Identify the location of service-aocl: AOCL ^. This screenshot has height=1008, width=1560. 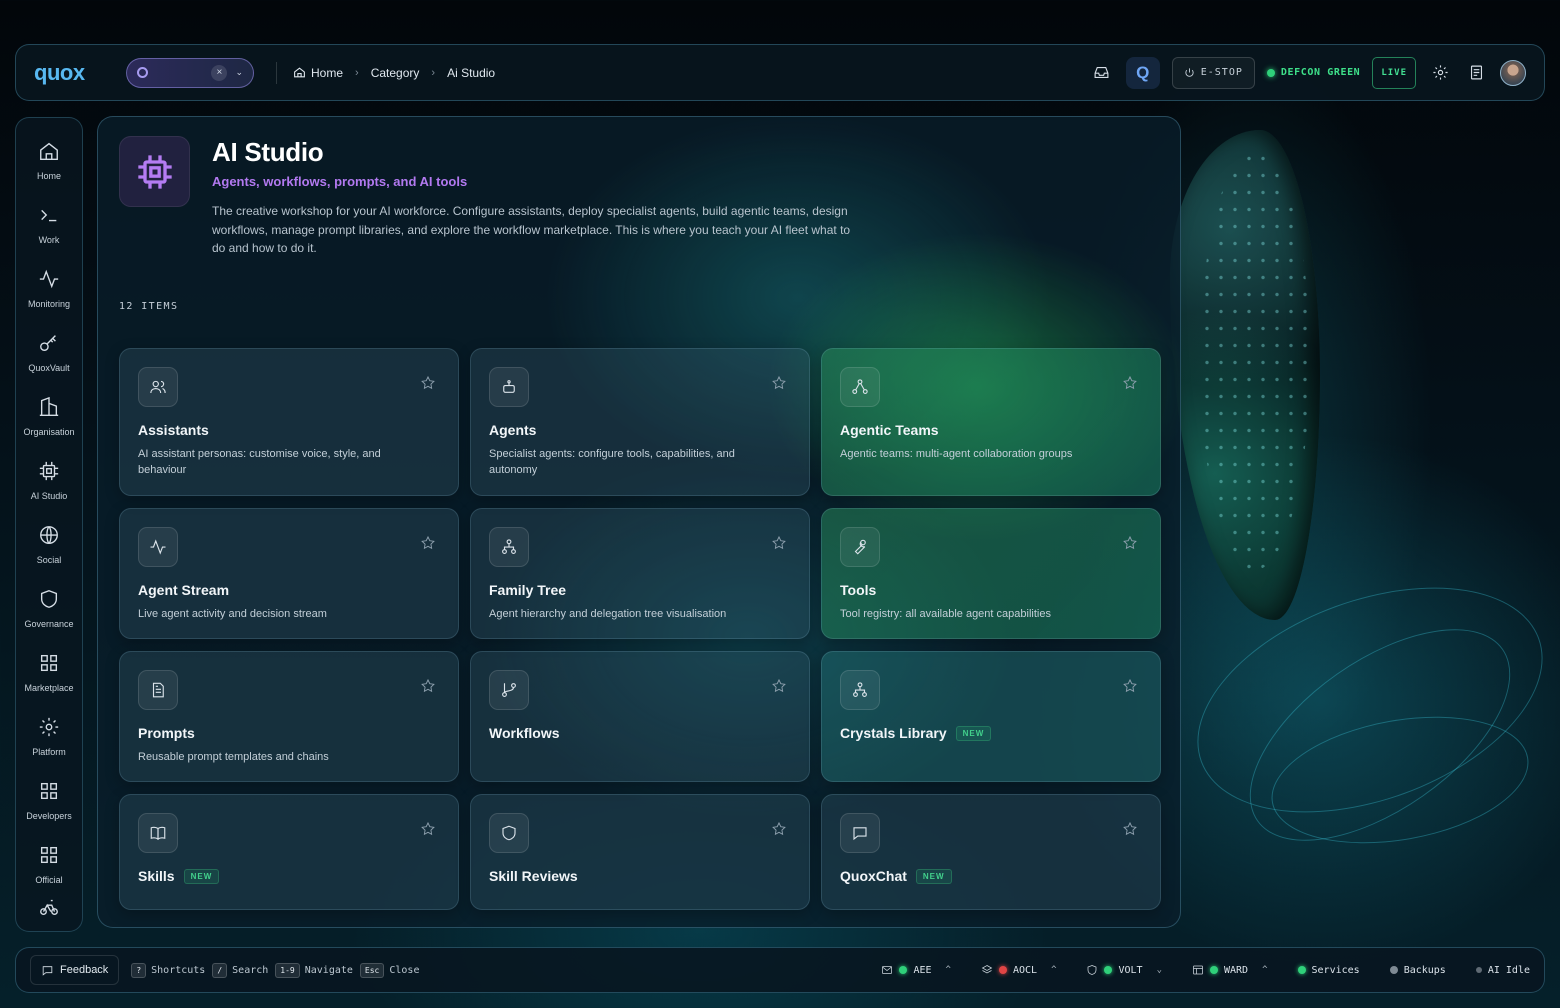
(1018, 970).